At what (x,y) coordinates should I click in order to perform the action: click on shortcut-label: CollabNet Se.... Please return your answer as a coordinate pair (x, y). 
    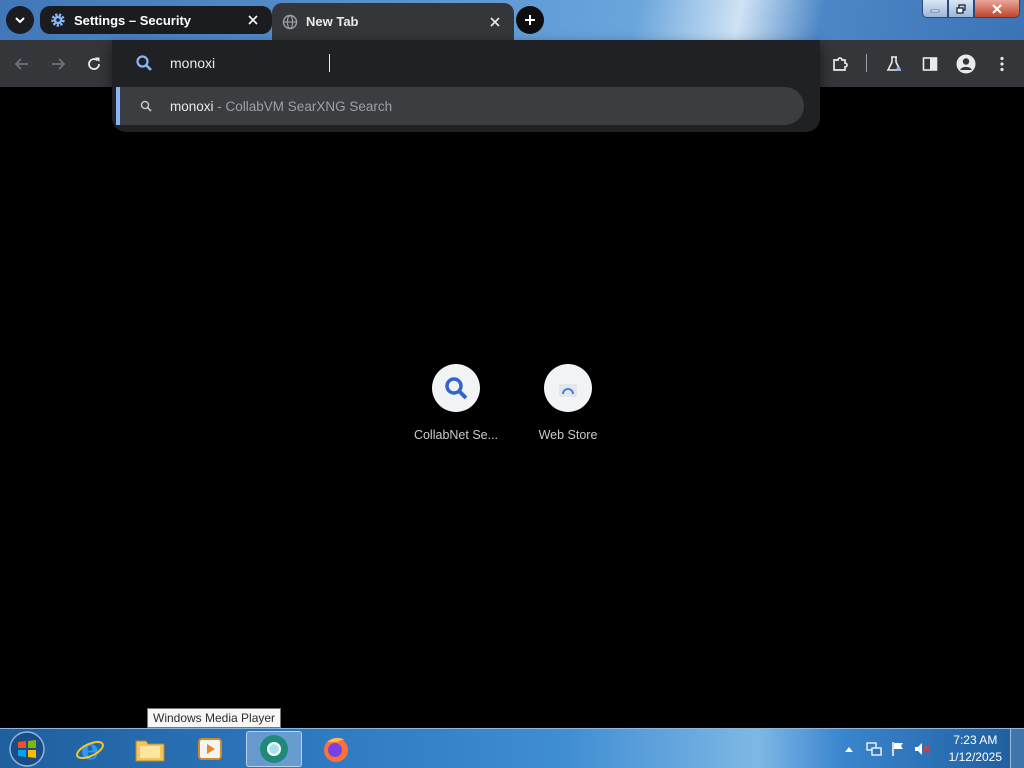
    Looking at the image, I should click on (456, 435).